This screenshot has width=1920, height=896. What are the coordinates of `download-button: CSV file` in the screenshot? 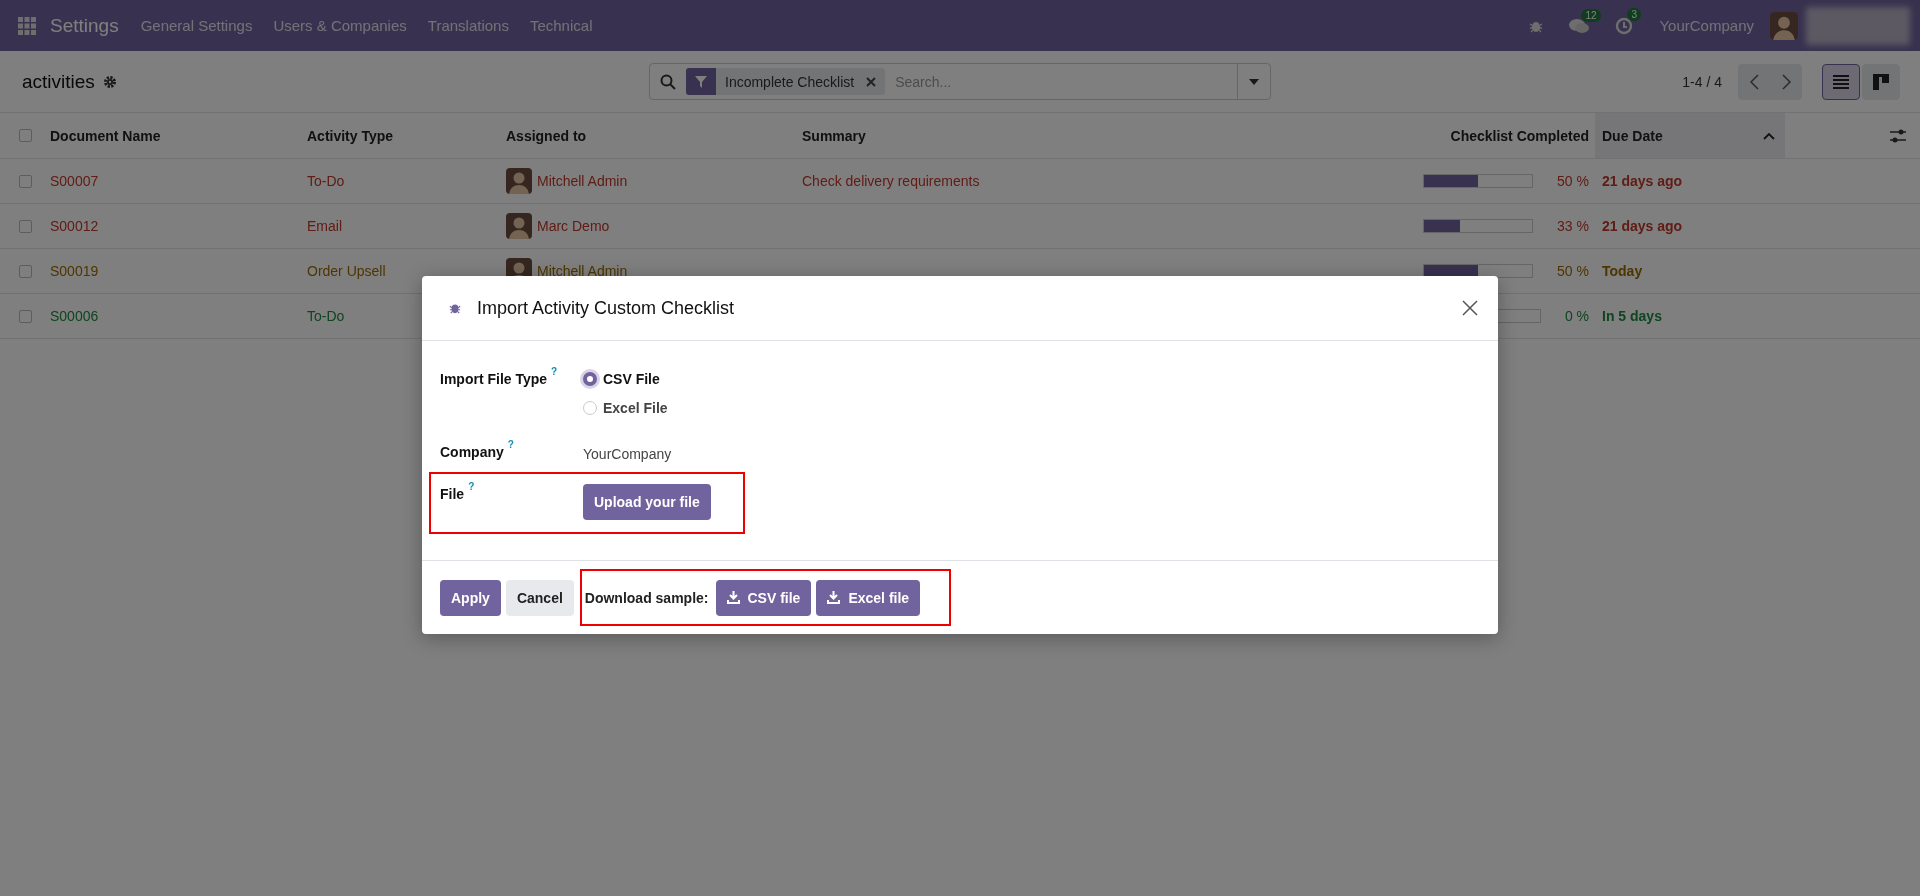 It's located at (763, 597).